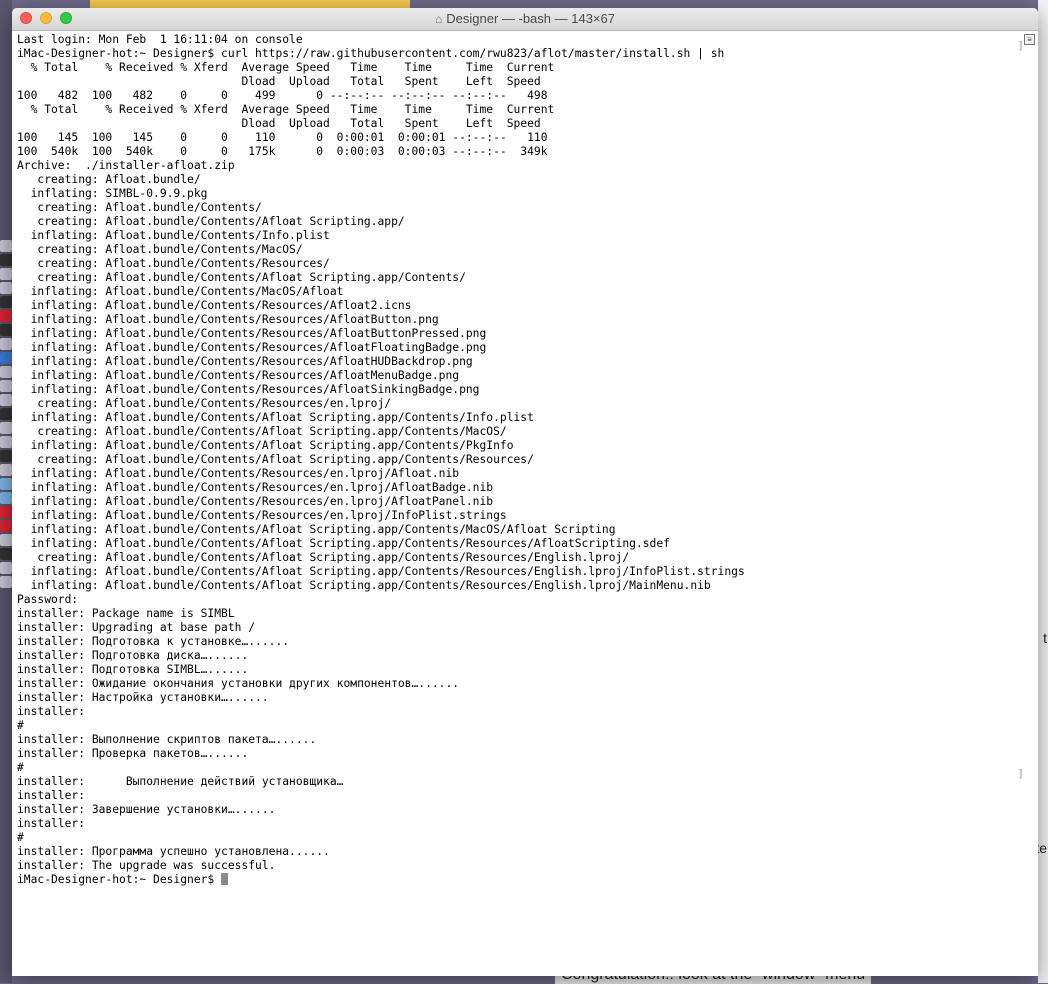  Describe the element at coordinates (530, 18) in the screenshot. I see `window-title-text: Designer — -bash — 143×67` at that location.